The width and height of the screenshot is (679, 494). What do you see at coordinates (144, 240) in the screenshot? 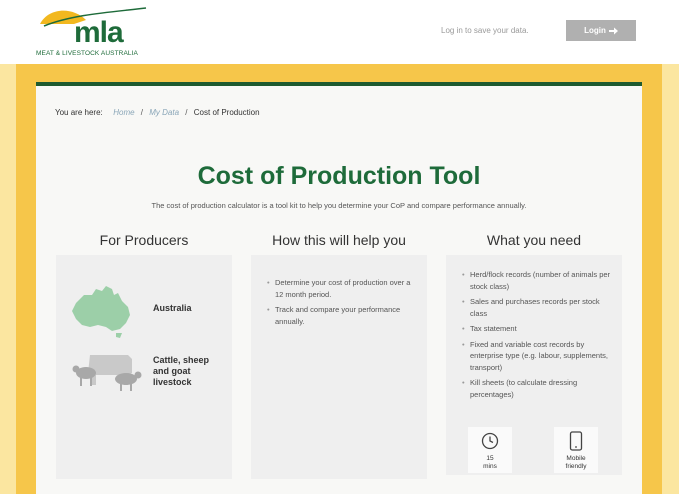
I see `producers-heading: For Producers` at bounding box center [144, 240].